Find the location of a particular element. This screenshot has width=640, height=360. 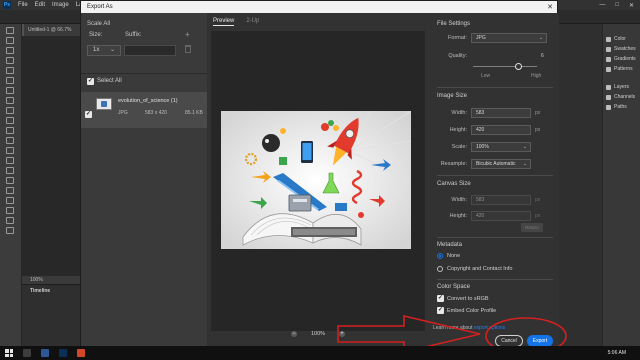

pen-tool-icon is located at coordinates (10, 180).